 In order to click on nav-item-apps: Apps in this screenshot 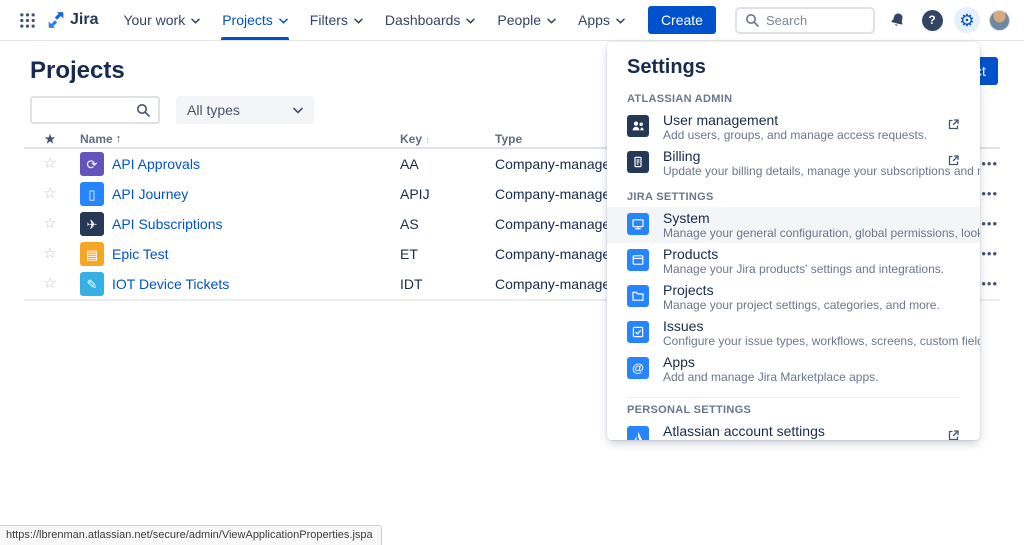, I will do `click(601, 20)`.